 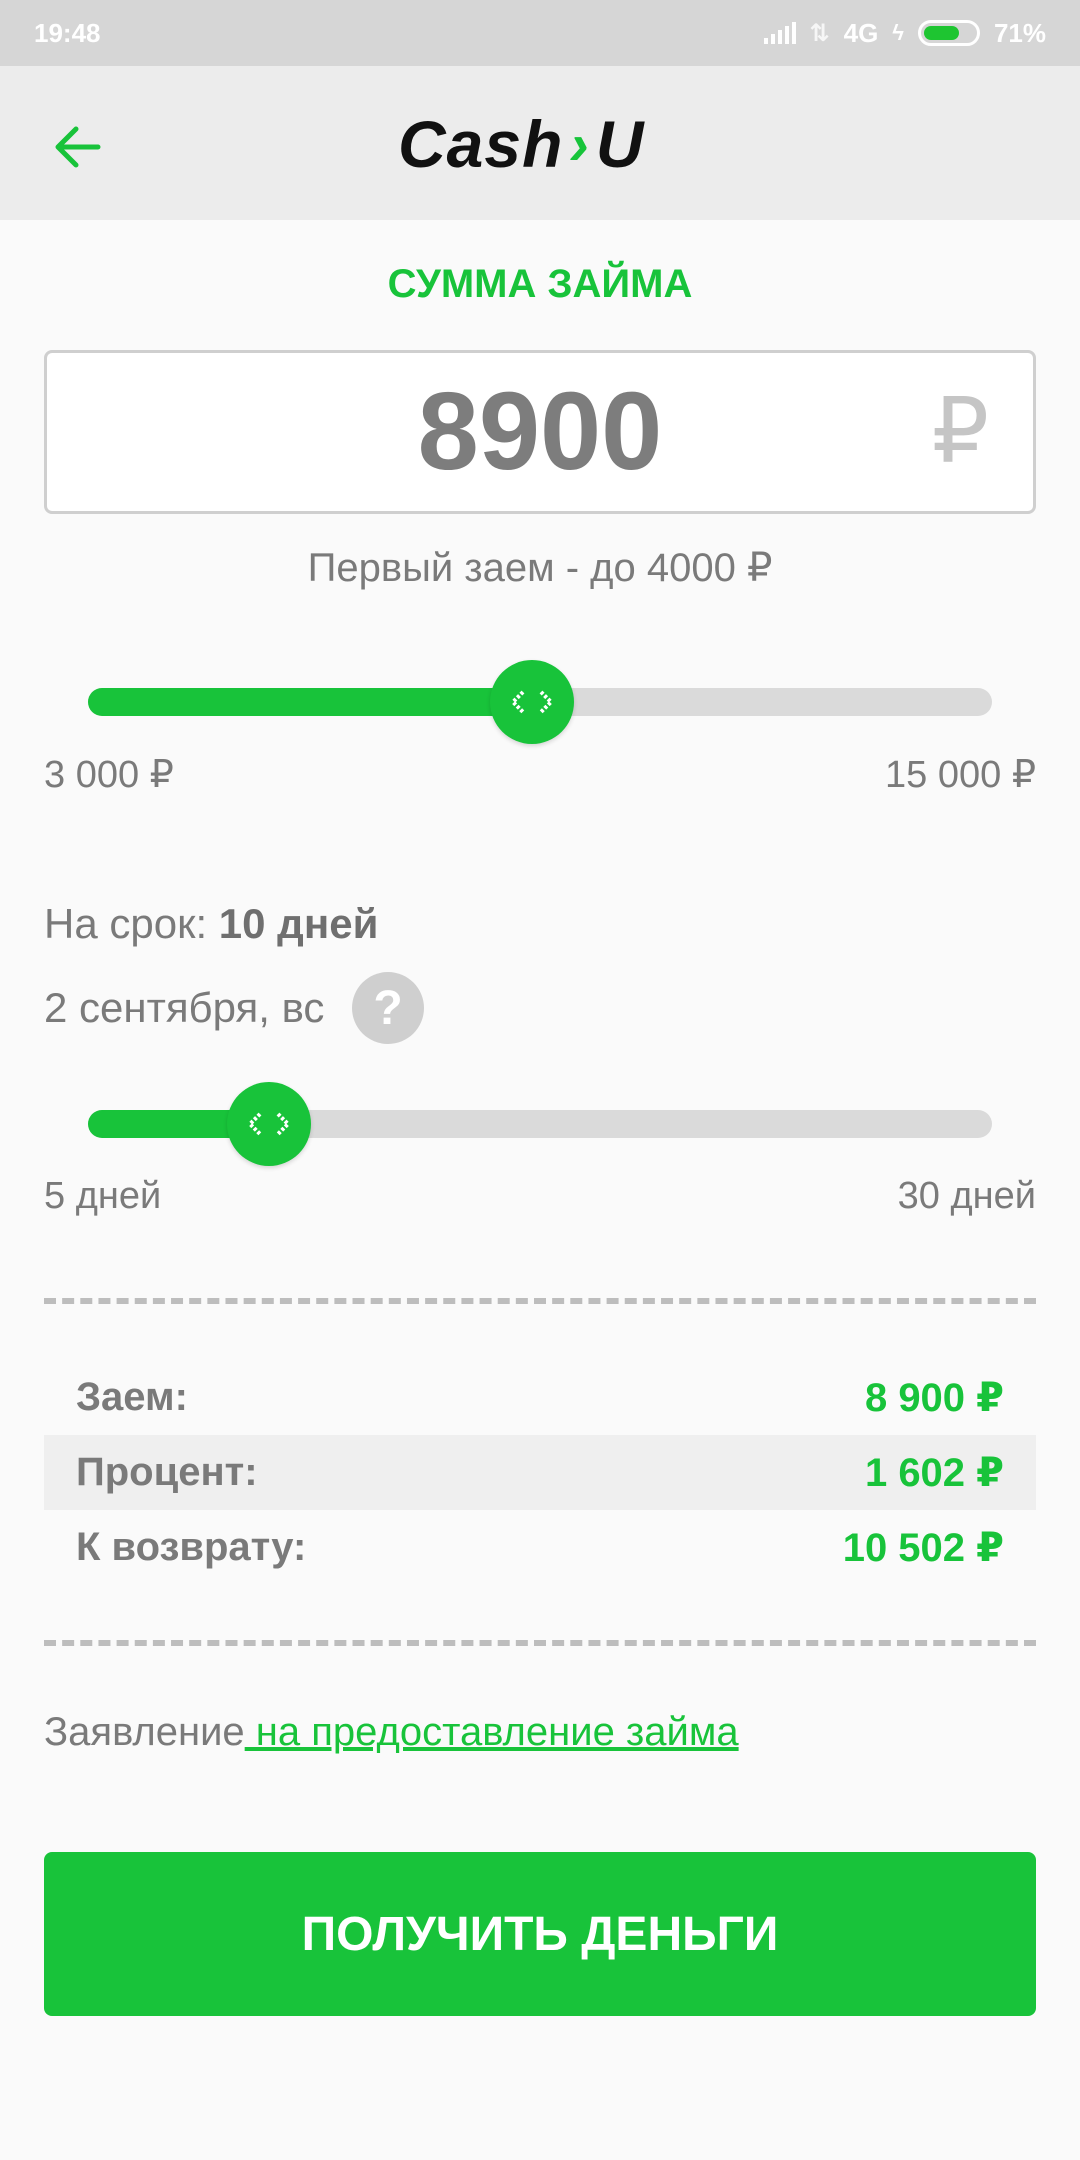 What do you see at coordinates (579, 144) in the screenshot?
I see `logo-chevron-icon: ›` at bounding box center [579, 144].